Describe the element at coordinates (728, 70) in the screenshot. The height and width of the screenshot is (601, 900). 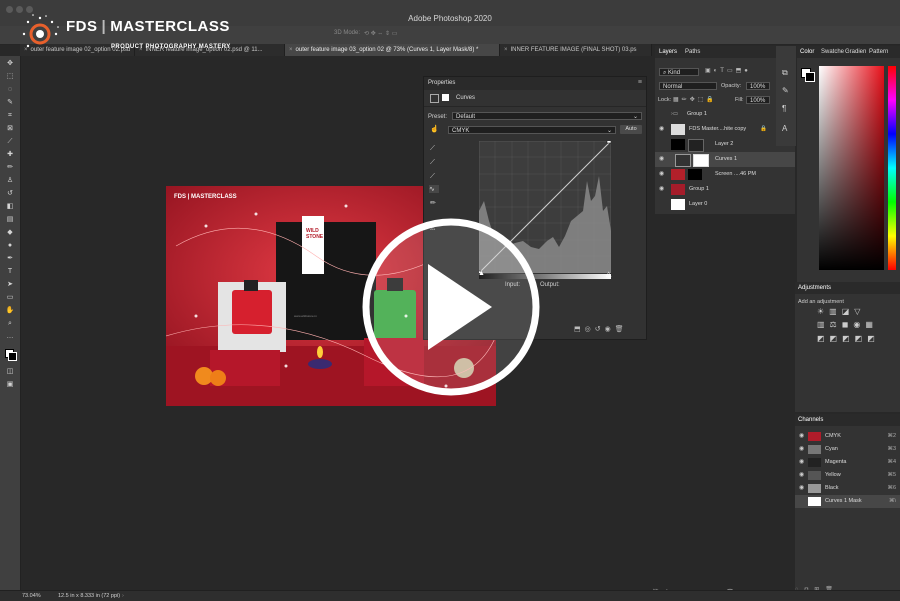
I see `layer-filter-icons: ▣◐T▭⬒●` at that location.